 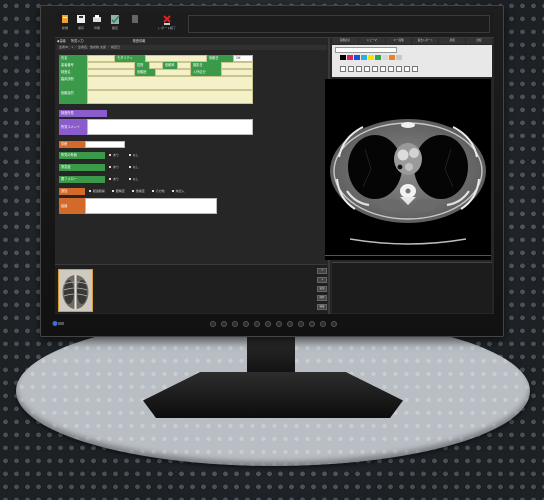 I want to click on exam-date-field, so click(x=237, y=65).